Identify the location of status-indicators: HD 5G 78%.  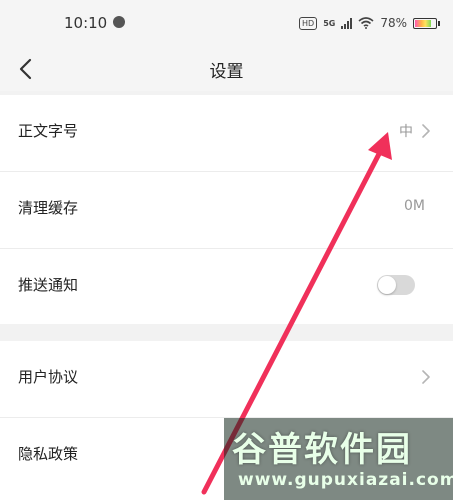
(369, 23).